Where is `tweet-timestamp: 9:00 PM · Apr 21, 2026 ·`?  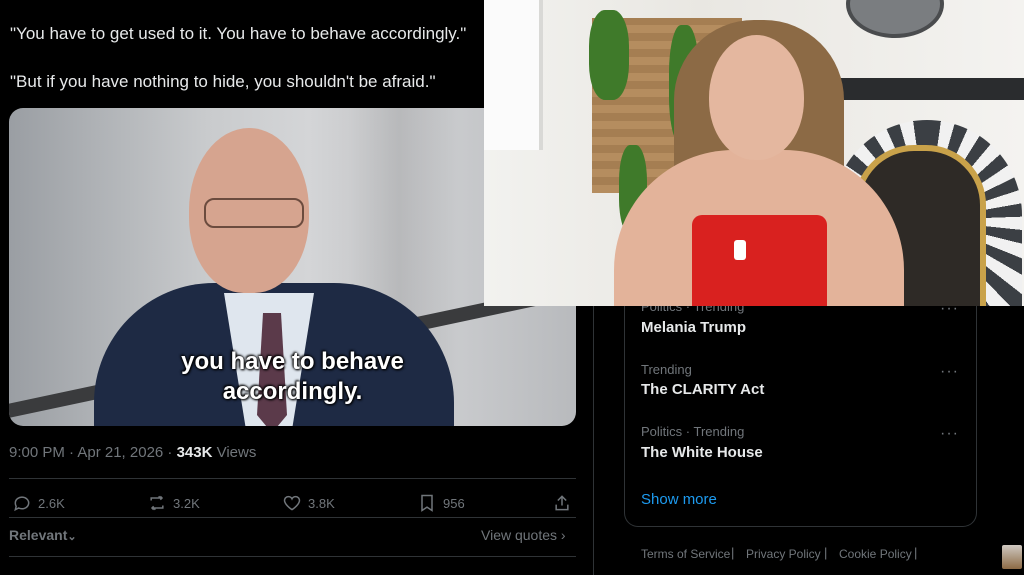 tweet-timestamp: 9:00 PM · Apr 21, 2026 · is located at coordinates (93, 452).